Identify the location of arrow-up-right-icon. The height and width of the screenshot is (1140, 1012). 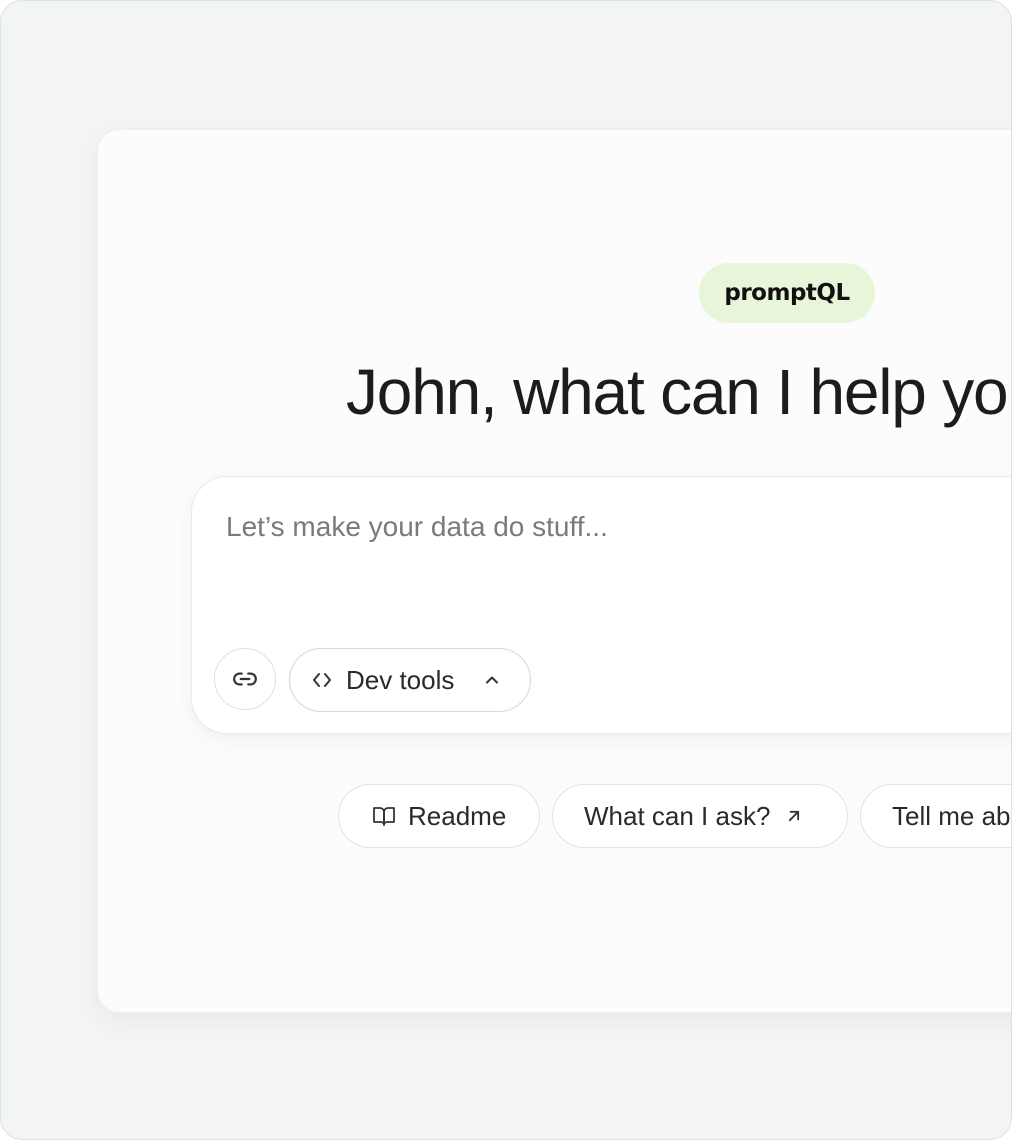
(794, 816).